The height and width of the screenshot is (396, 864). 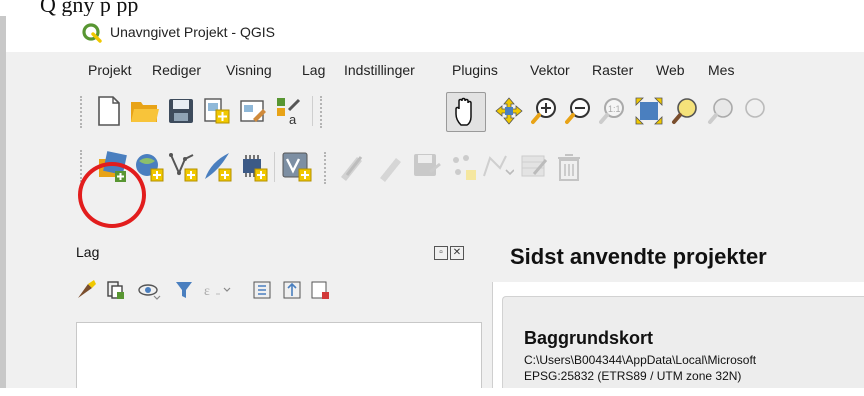 I want to click on delete-selected-button, so click(x=569, y=167).